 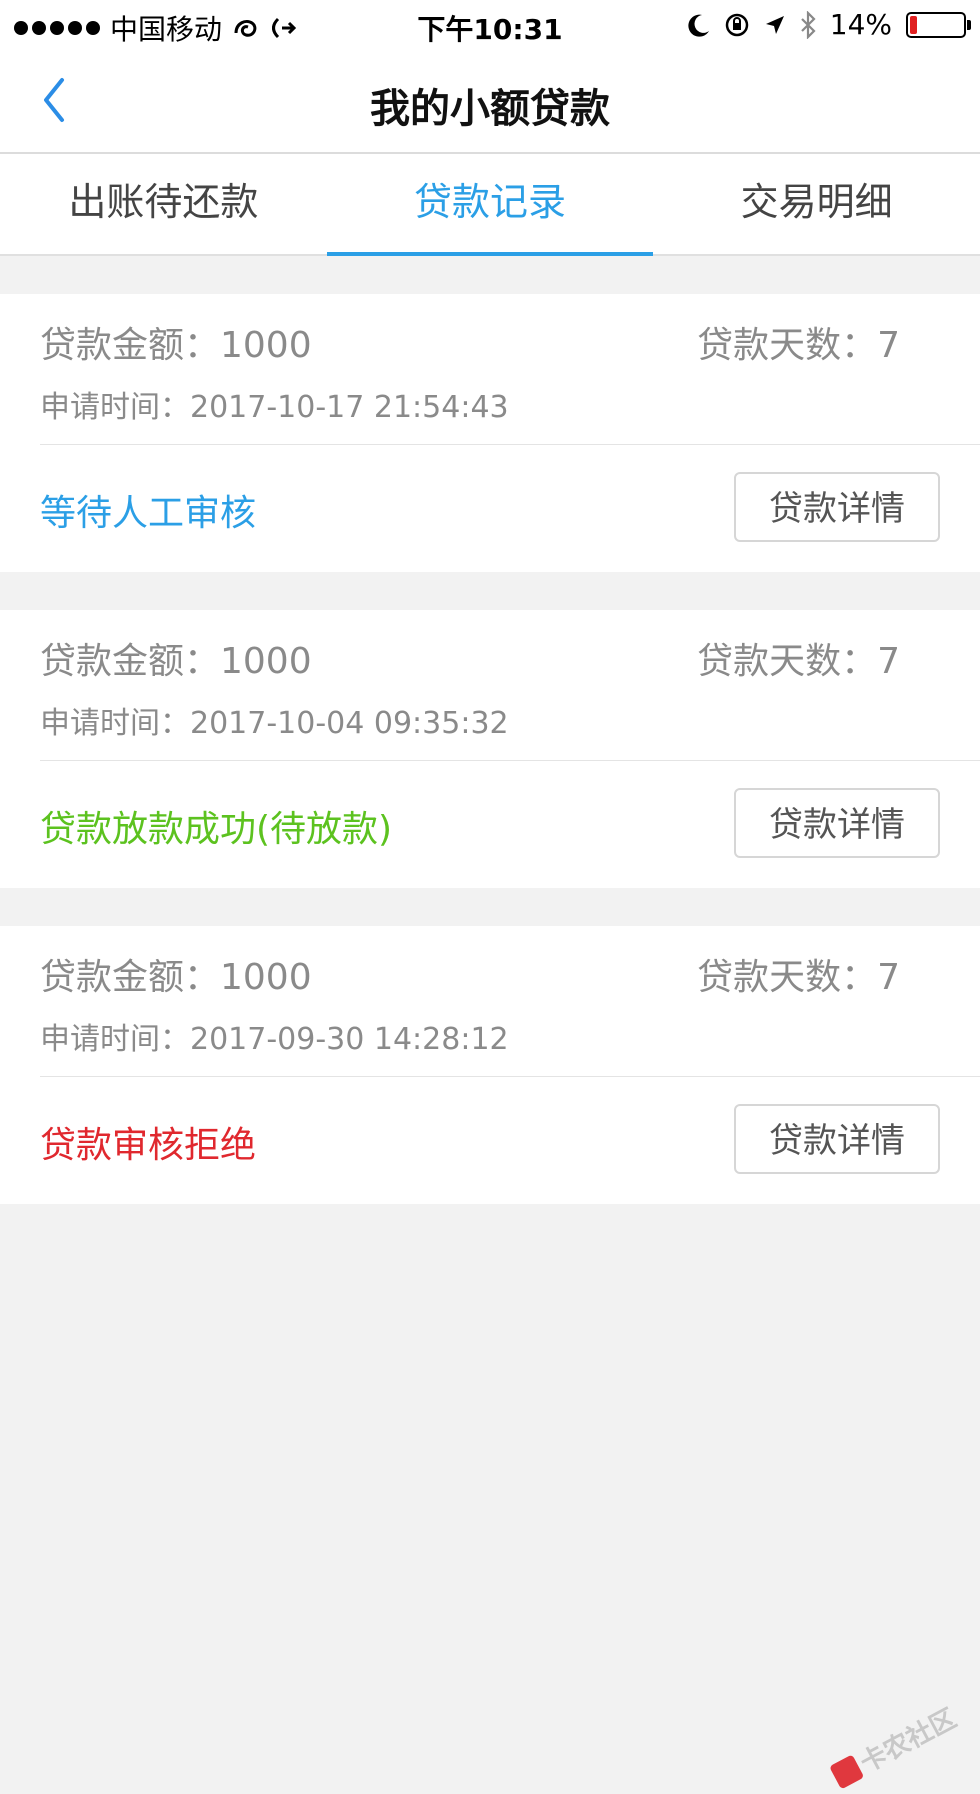 I want to click on tab-transaction-details: 交易明细, so click(x=816, y=204).